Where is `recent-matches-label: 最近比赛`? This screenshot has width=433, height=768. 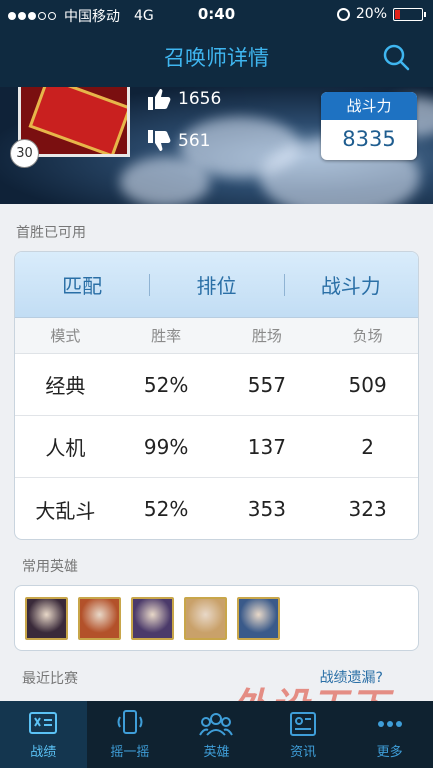
recent-matches-label: 最近比赛 is located at coordinates (50, 679).